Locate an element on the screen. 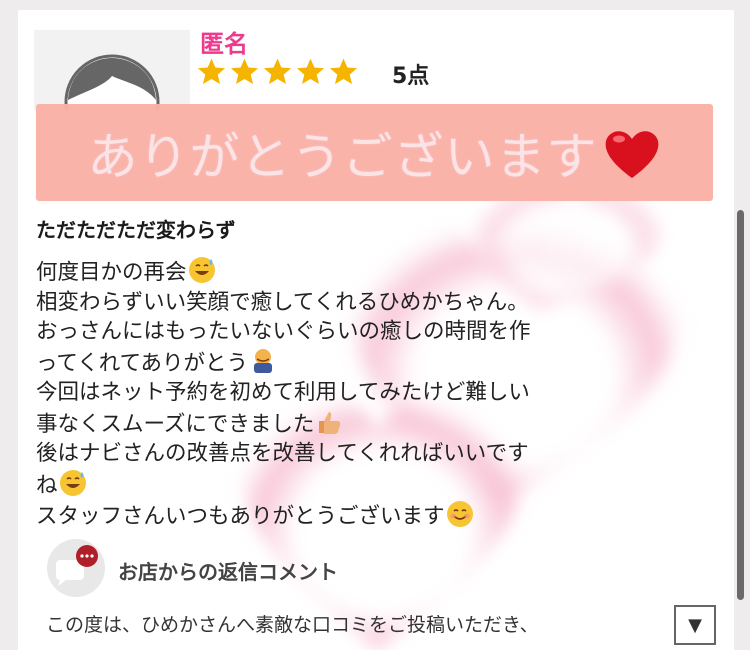  scrollbar is located at coordinates (740, 405).